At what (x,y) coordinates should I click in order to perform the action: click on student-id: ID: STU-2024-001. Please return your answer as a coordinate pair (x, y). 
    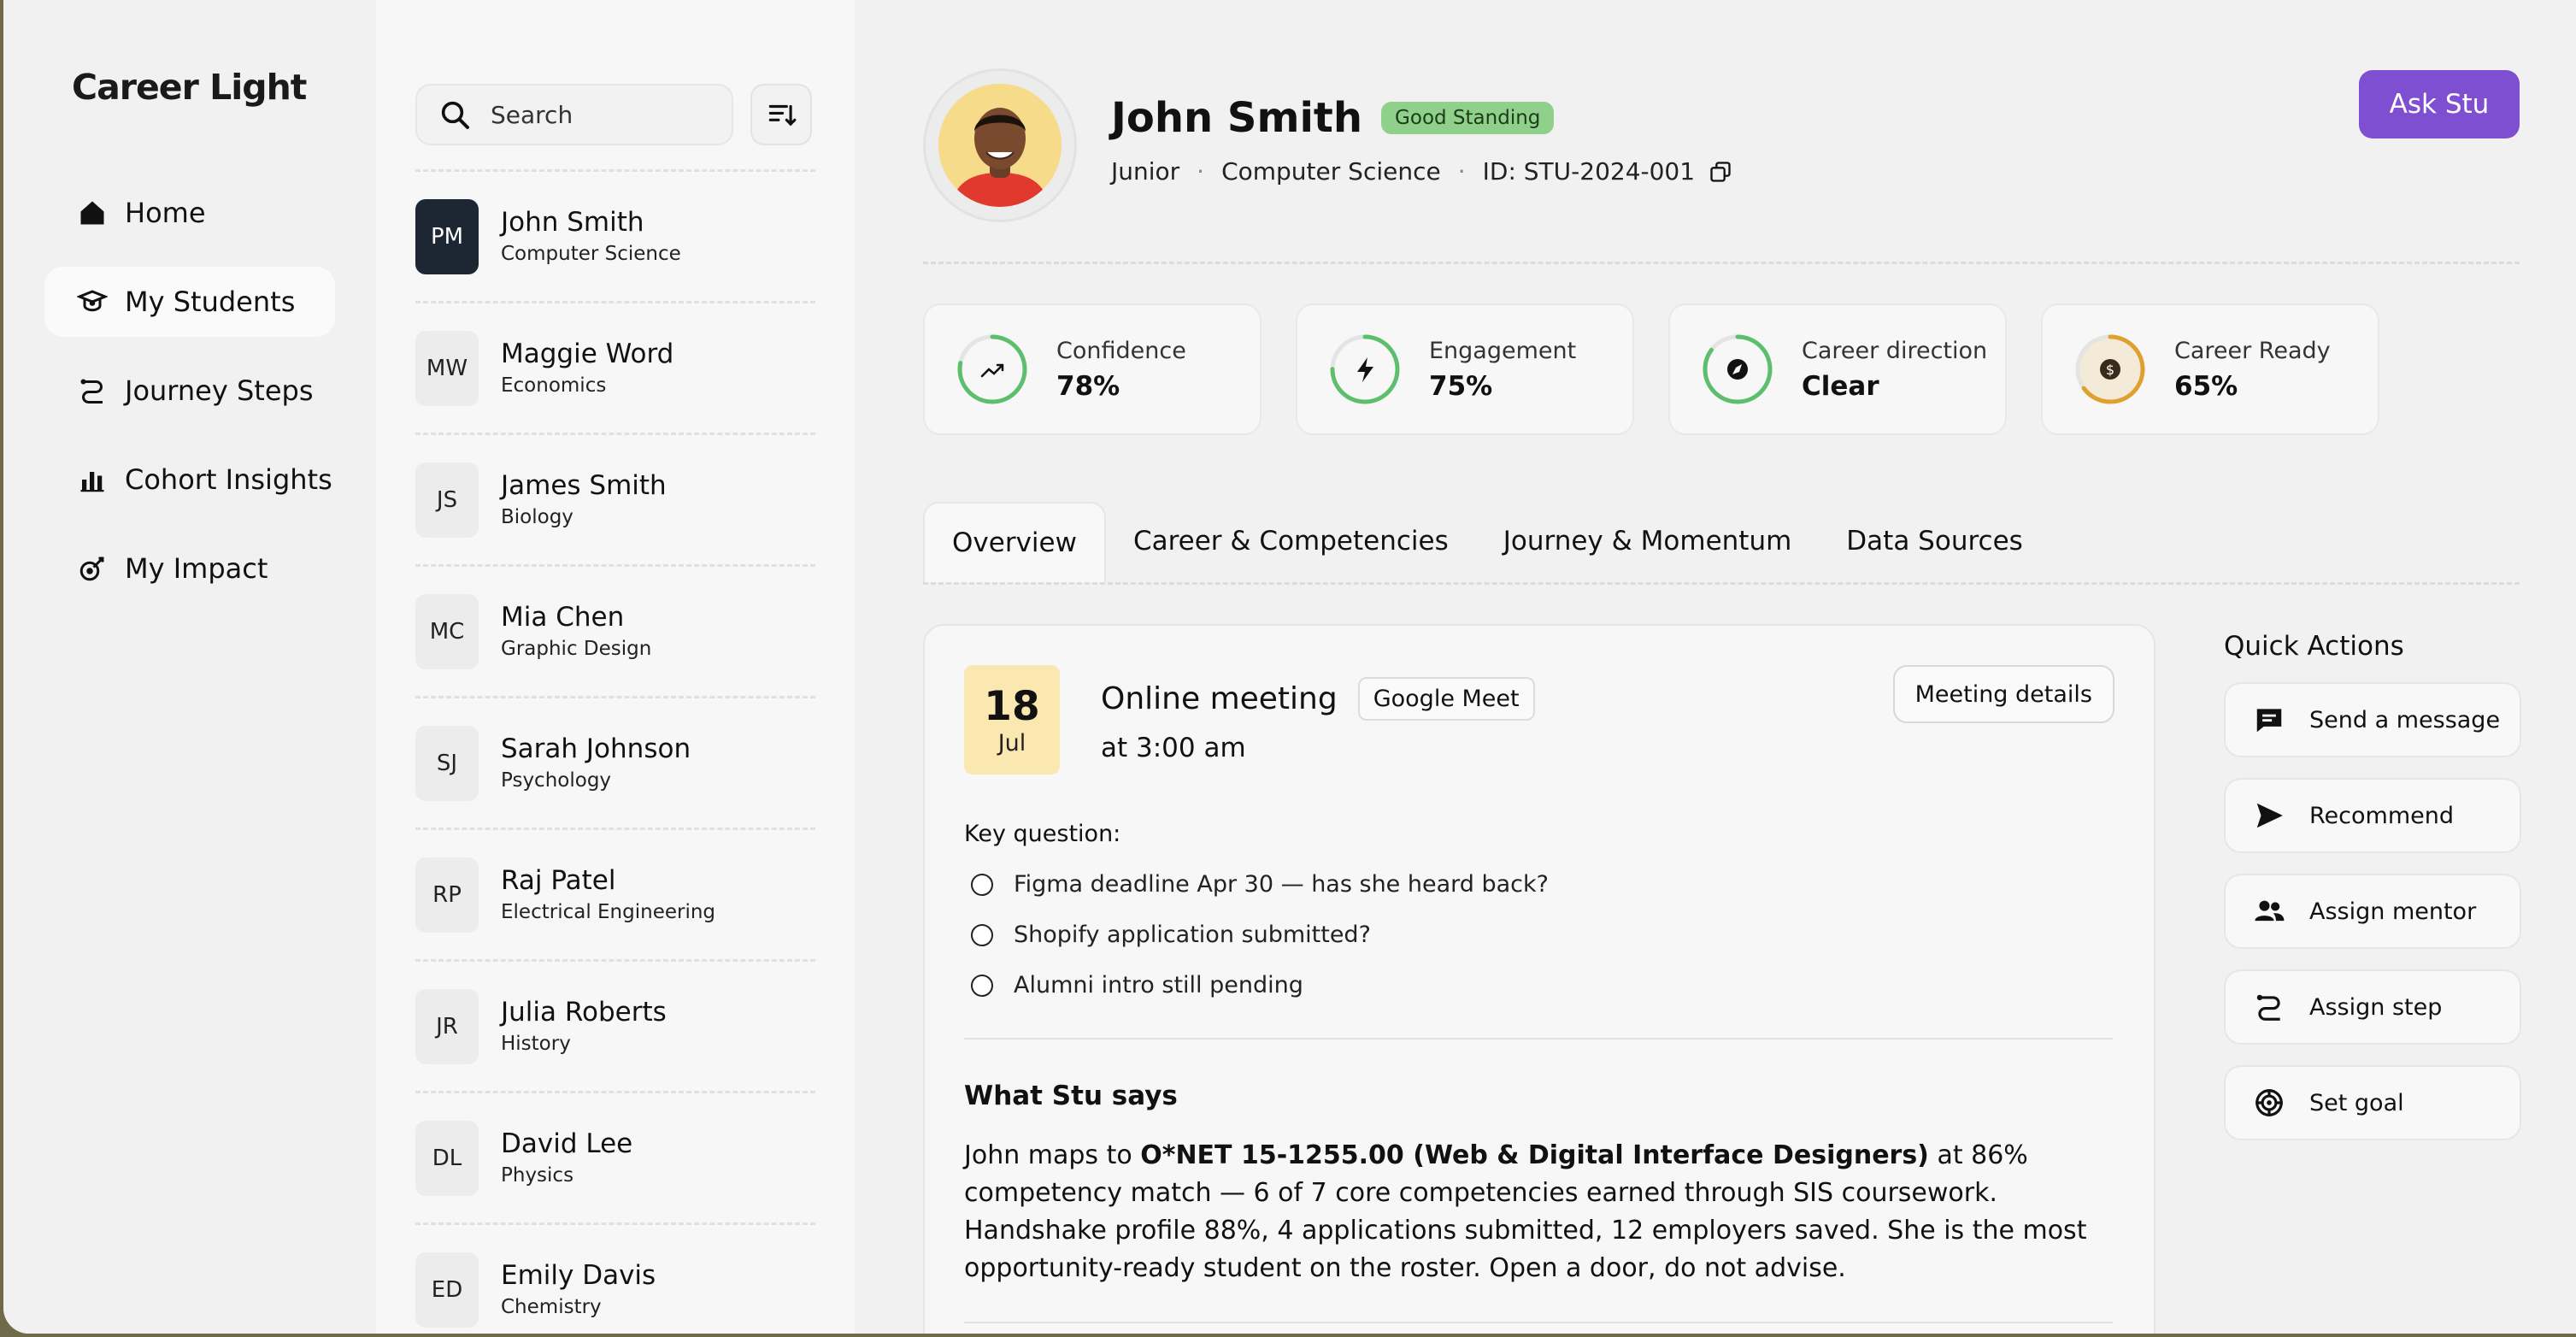
    Looking at the image, I should click on (1589, 171).